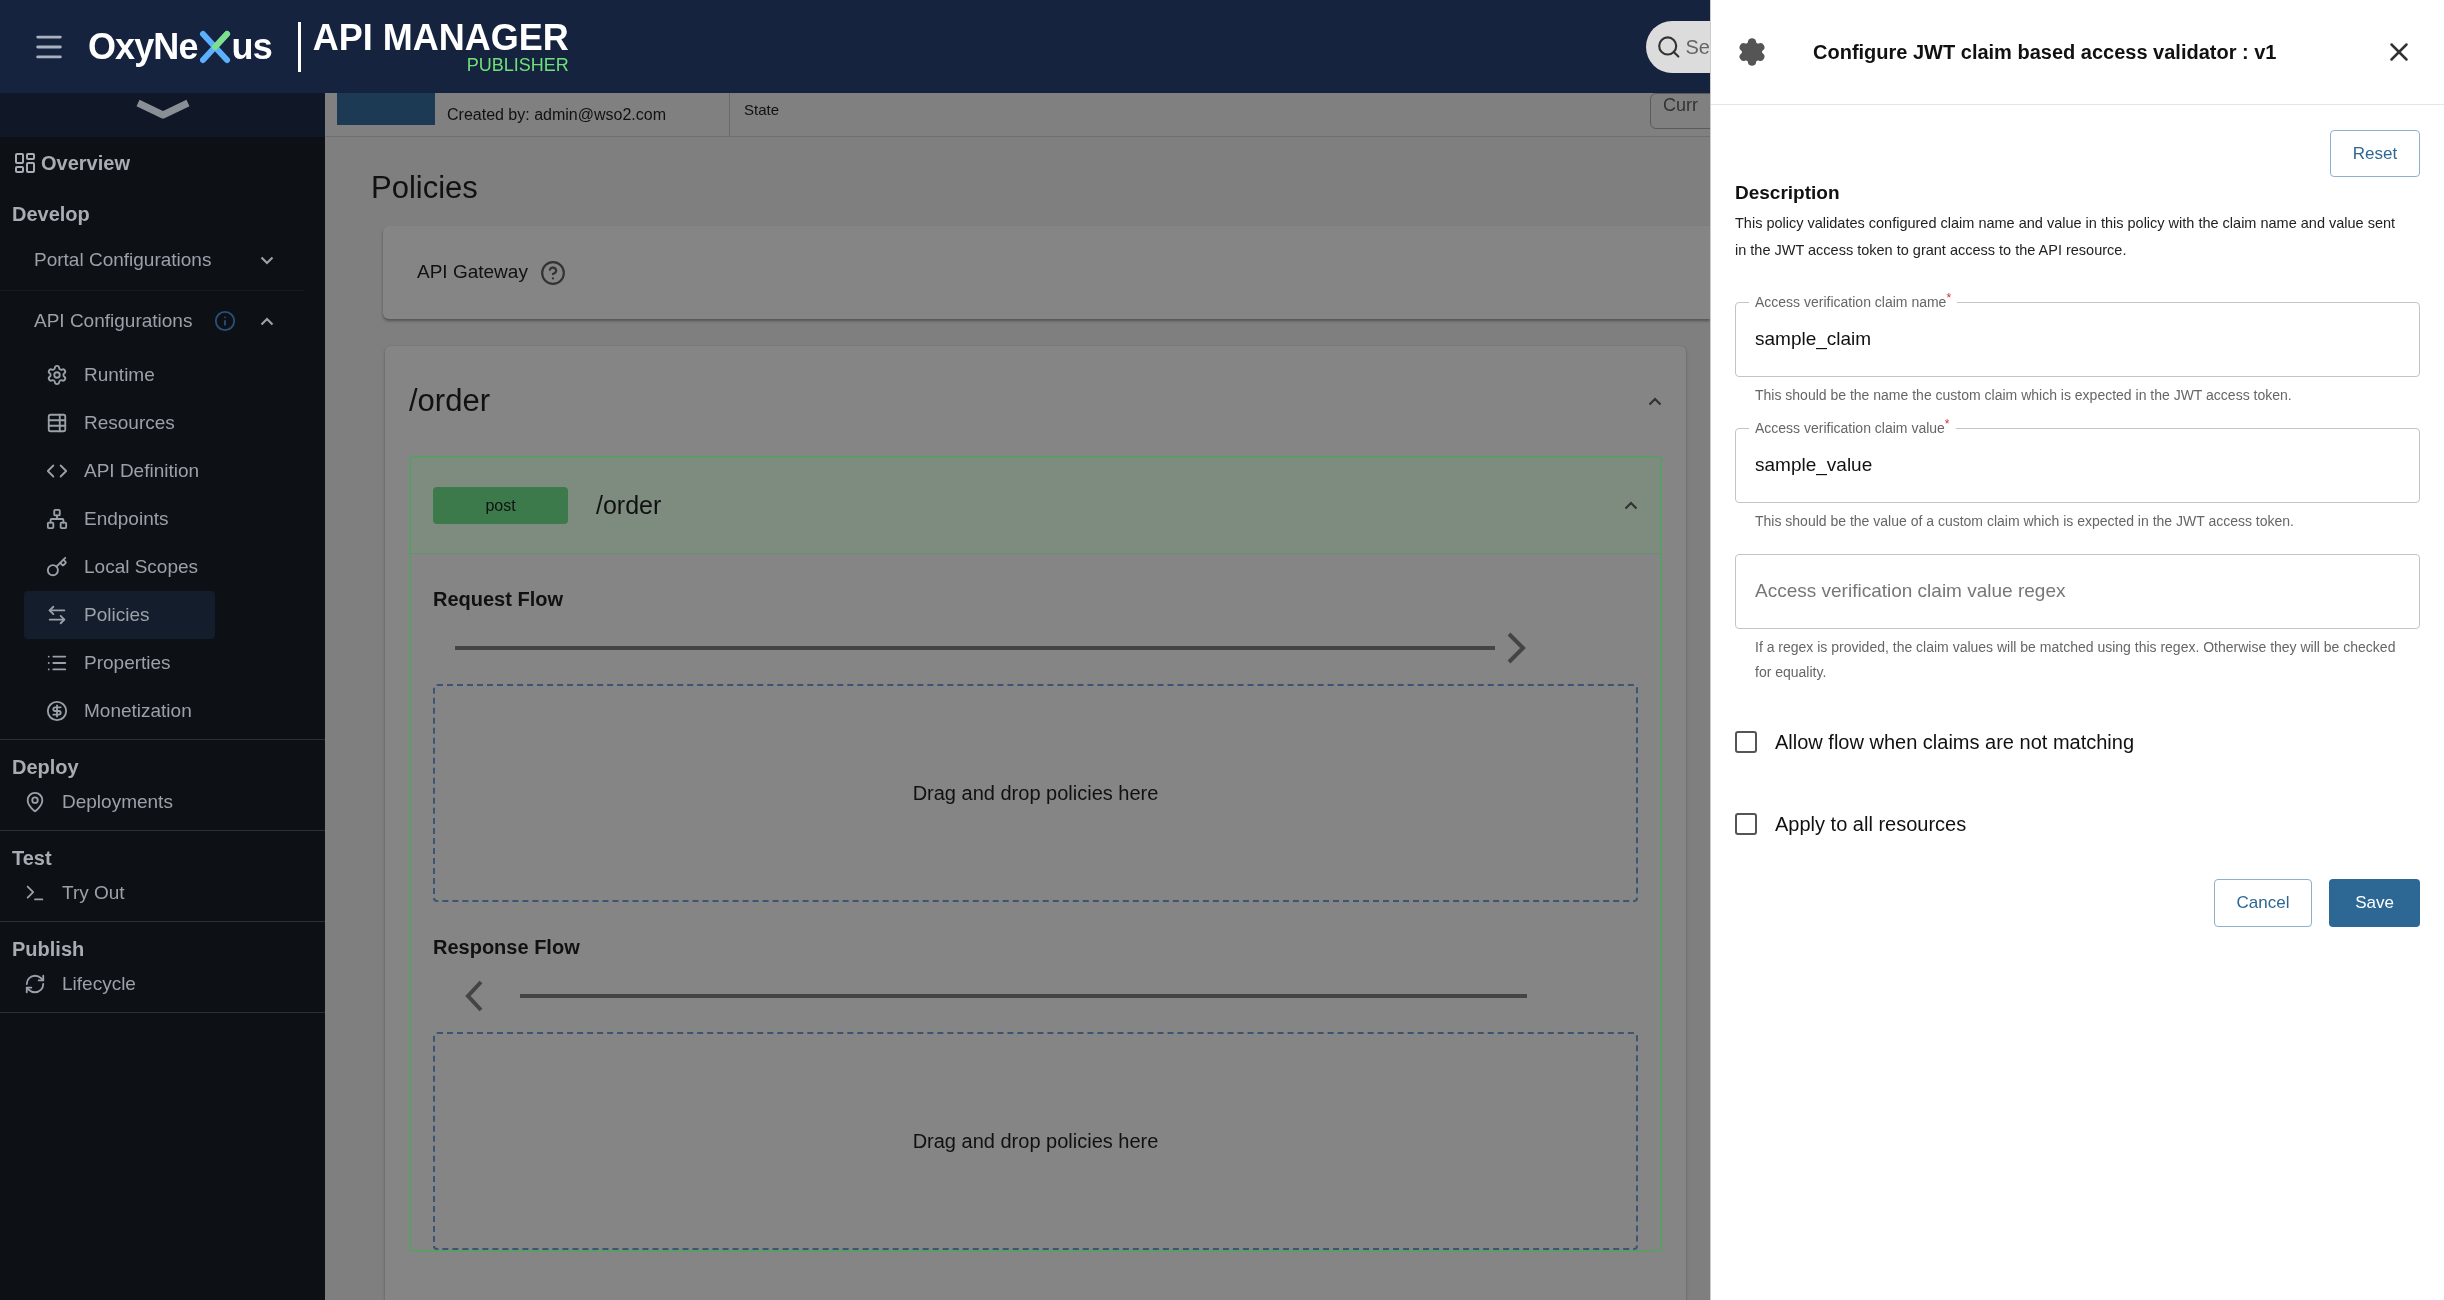 The width and height of the screenshot is (2444, 1300). I want to click on sidebar-item: API Definition, so click(120, 471).